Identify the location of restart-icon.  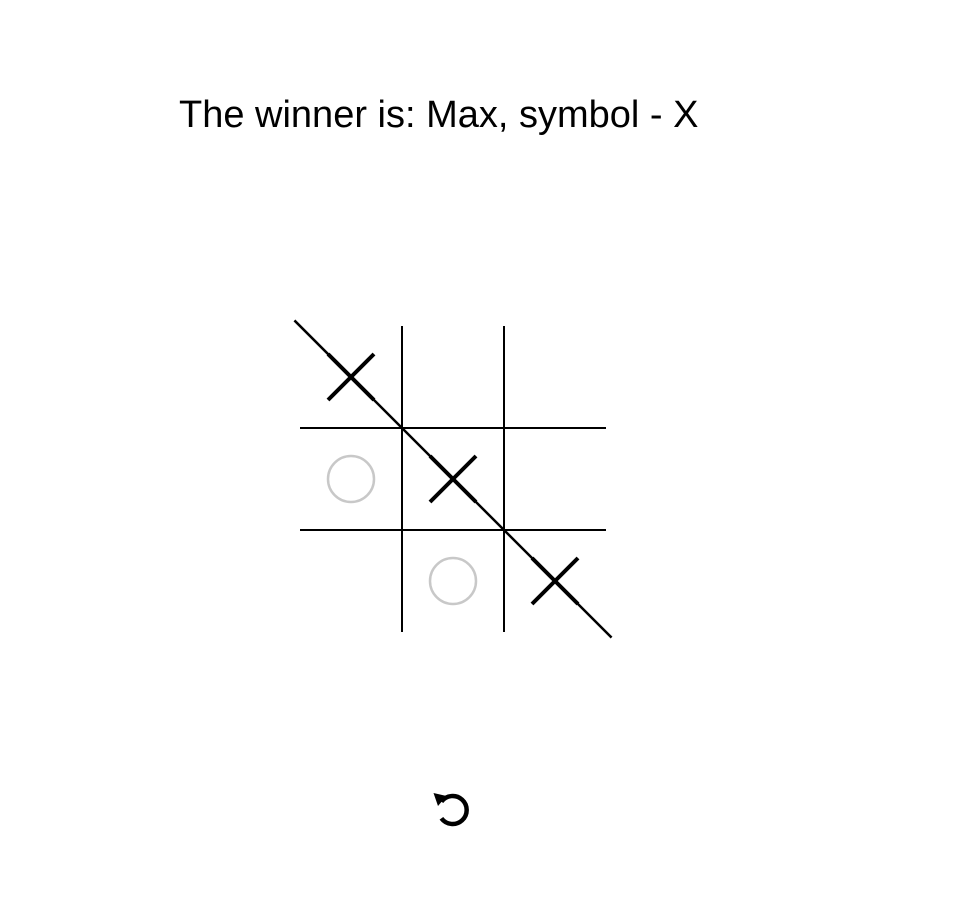
(451, 810).